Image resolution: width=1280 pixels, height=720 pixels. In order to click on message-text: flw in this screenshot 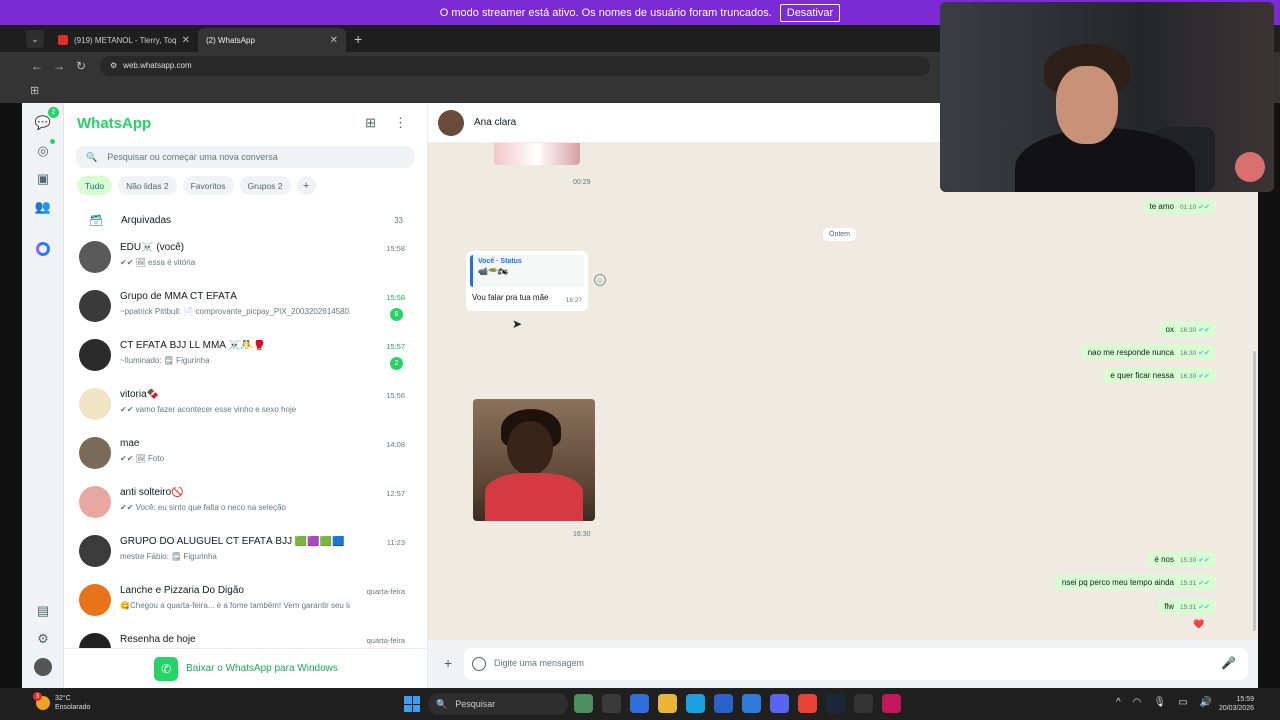, I will do `click(1169, 606)`.